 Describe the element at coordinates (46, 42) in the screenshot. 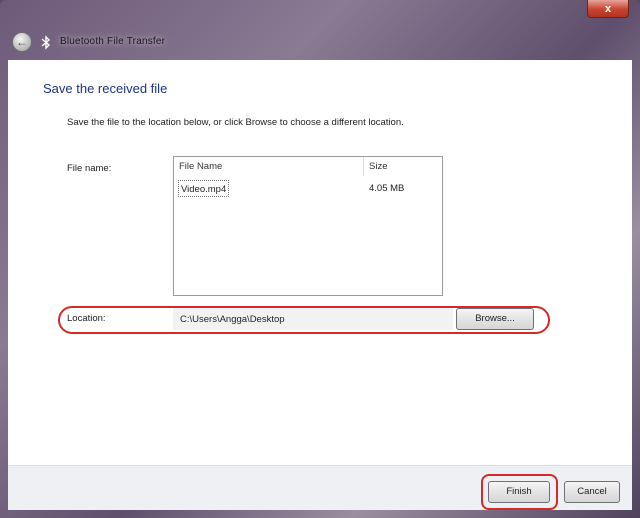

I see `bluetooth-icon` at that location.